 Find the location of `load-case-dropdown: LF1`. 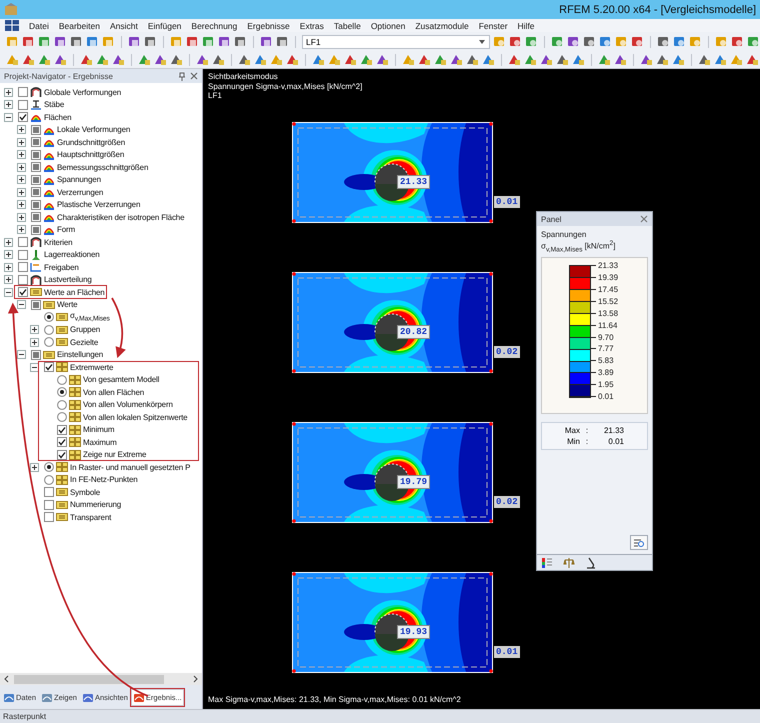

load-case-dropdown: LF1 is located at coordinates (396, 41).